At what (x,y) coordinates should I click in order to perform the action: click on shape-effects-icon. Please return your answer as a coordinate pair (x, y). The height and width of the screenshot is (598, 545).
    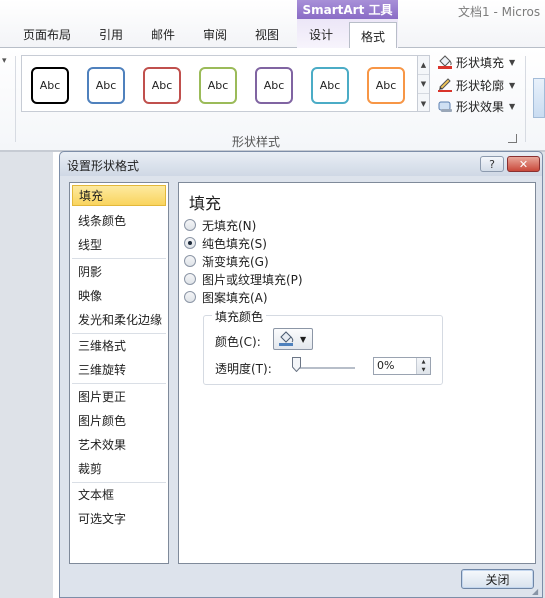
    Looking at the image, I should click on (445, 106).